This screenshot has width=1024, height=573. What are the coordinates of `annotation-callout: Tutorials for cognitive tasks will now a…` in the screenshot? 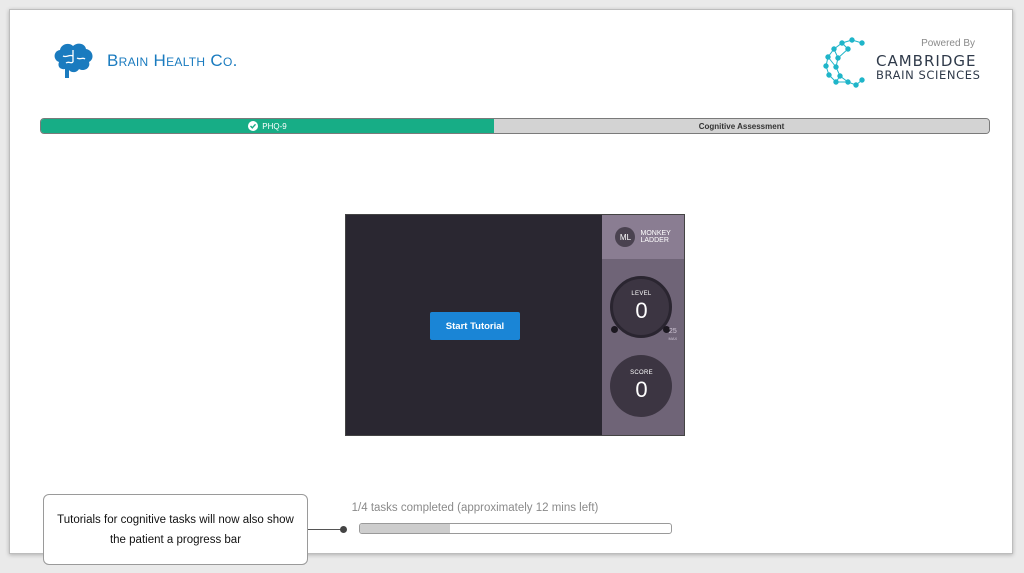 It's located at (175, 529).